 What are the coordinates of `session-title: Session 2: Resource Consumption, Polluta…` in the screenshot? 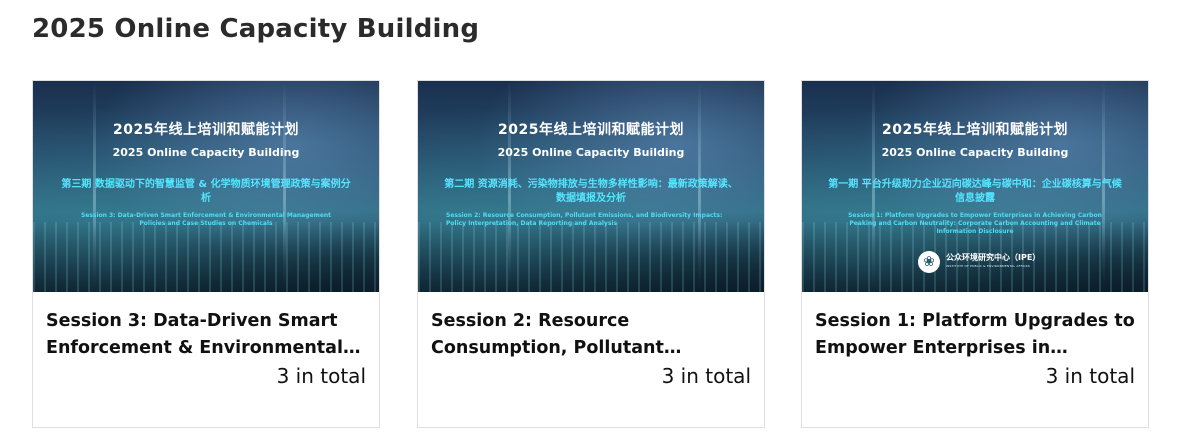 It's located at (592, 335).